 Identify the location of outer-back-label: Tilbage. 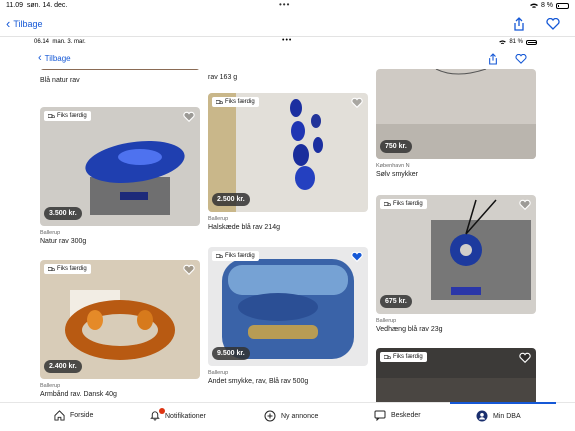
(28, 23).